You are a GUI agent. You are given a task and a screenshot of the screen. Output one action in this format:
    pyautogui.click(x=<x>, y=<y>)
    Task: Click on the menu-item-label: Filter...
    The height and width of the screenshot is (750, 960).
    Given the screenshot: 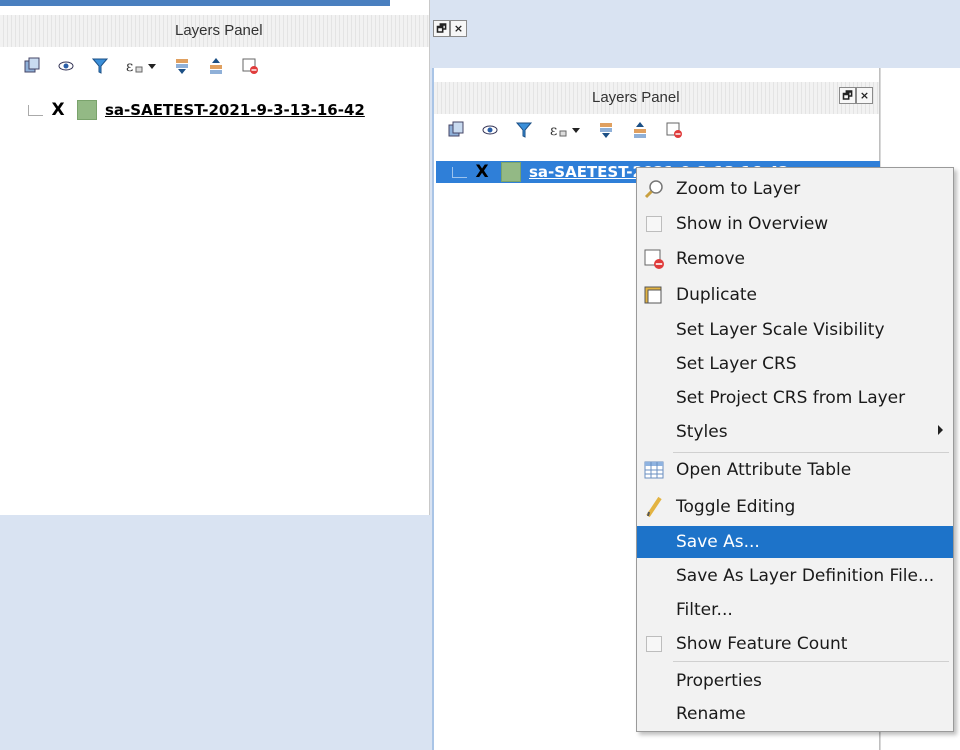 What is the action you would take?
    pyautogui.click(x=704, y=610)
    